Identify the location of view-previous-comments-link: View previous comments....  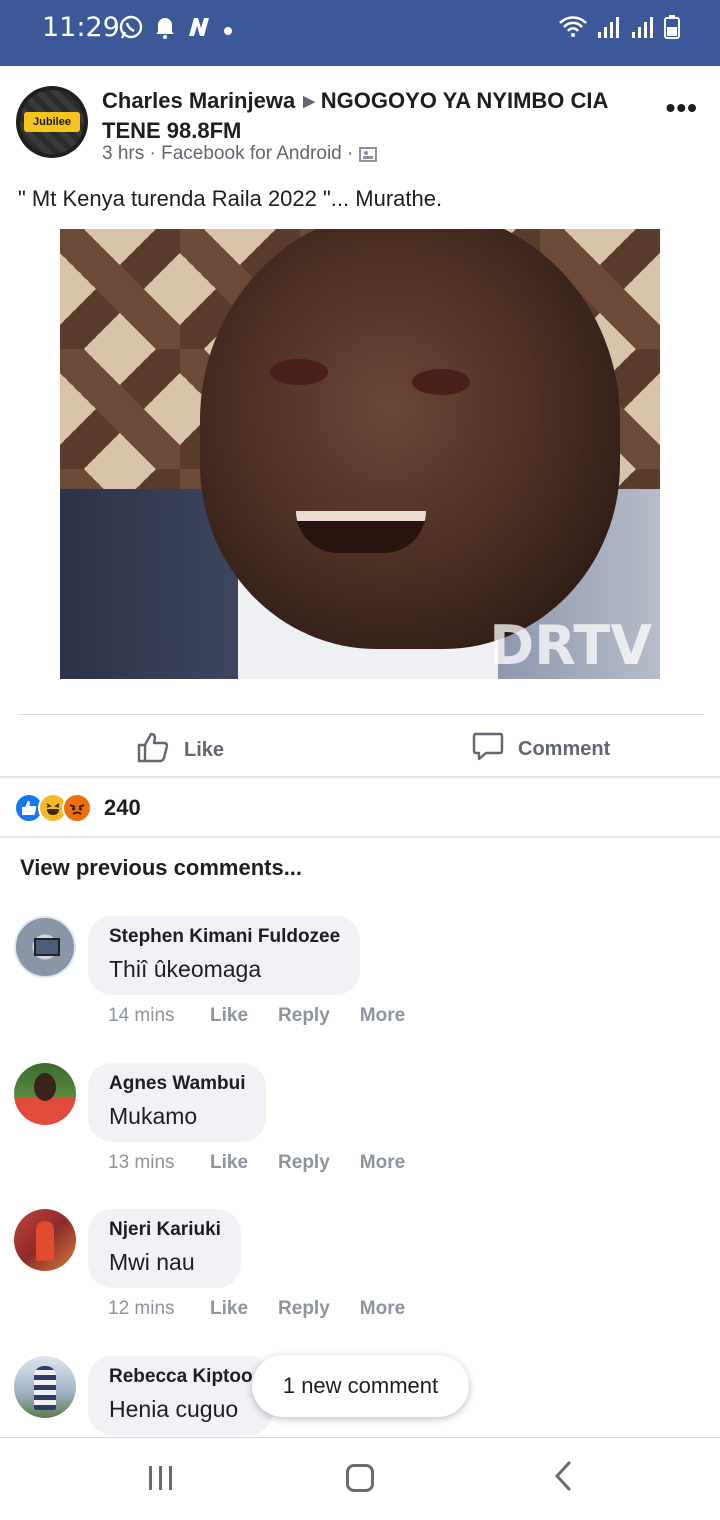
(161, 868).